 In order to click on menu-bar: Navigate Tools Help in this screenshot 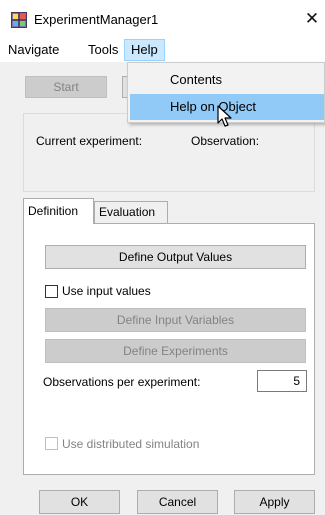, I will do `click(162, 50)`.